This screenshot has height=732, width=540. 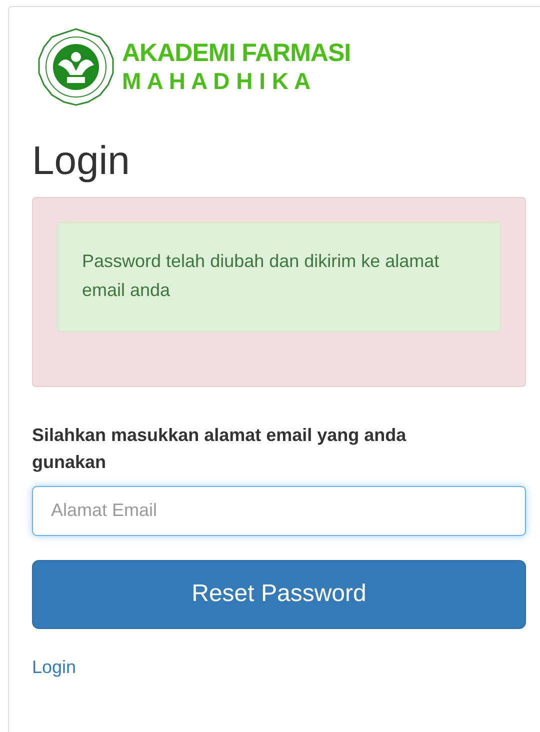 What do you see at coordinates (279, 277) in the screenshot?
I see `success-alert: Password telah diubah dan dikirim ke alamat email anda` at bounding box center [279, 277].